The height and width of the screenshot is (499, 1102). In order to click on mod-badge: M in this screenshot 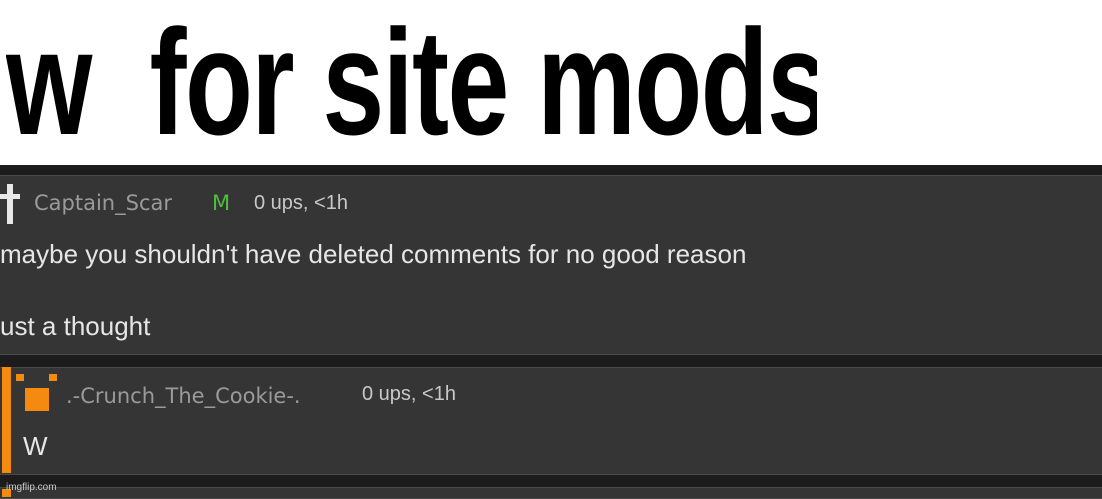, I will do `click(221, 203)`.